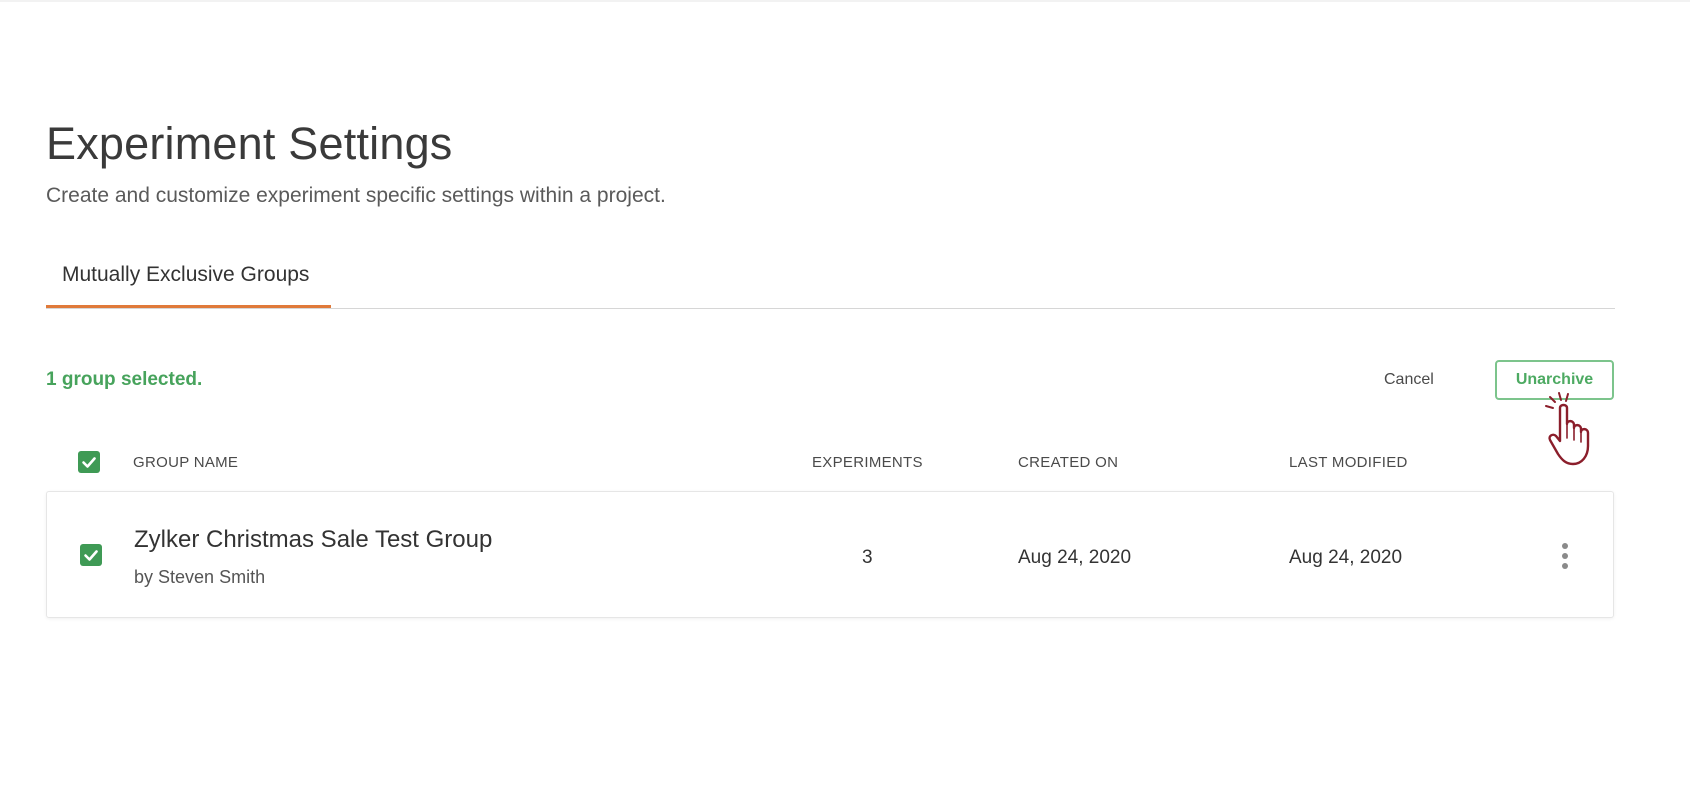  I want to click on last-modified-value: Aug 24, 2020, so click(1346, 557).